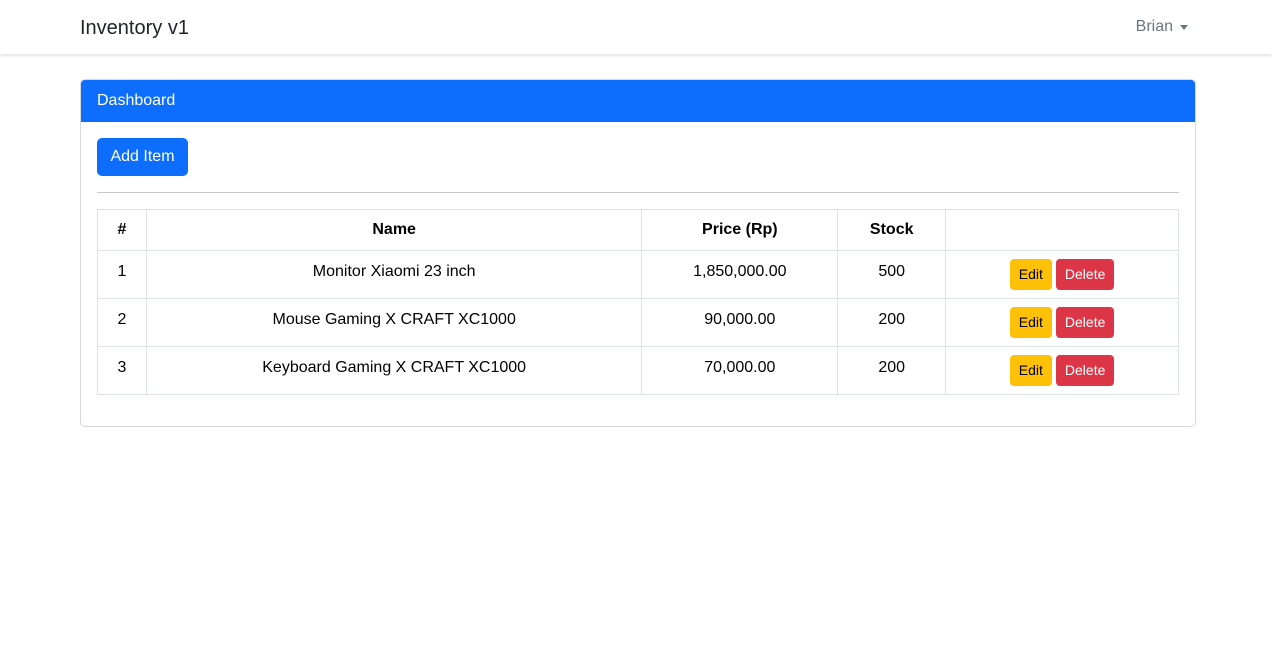 The image size is (1272, 659). Describe the element at coordinates (892, 230) in the screenshot. I see `column-header-stock: Stock` at that location.